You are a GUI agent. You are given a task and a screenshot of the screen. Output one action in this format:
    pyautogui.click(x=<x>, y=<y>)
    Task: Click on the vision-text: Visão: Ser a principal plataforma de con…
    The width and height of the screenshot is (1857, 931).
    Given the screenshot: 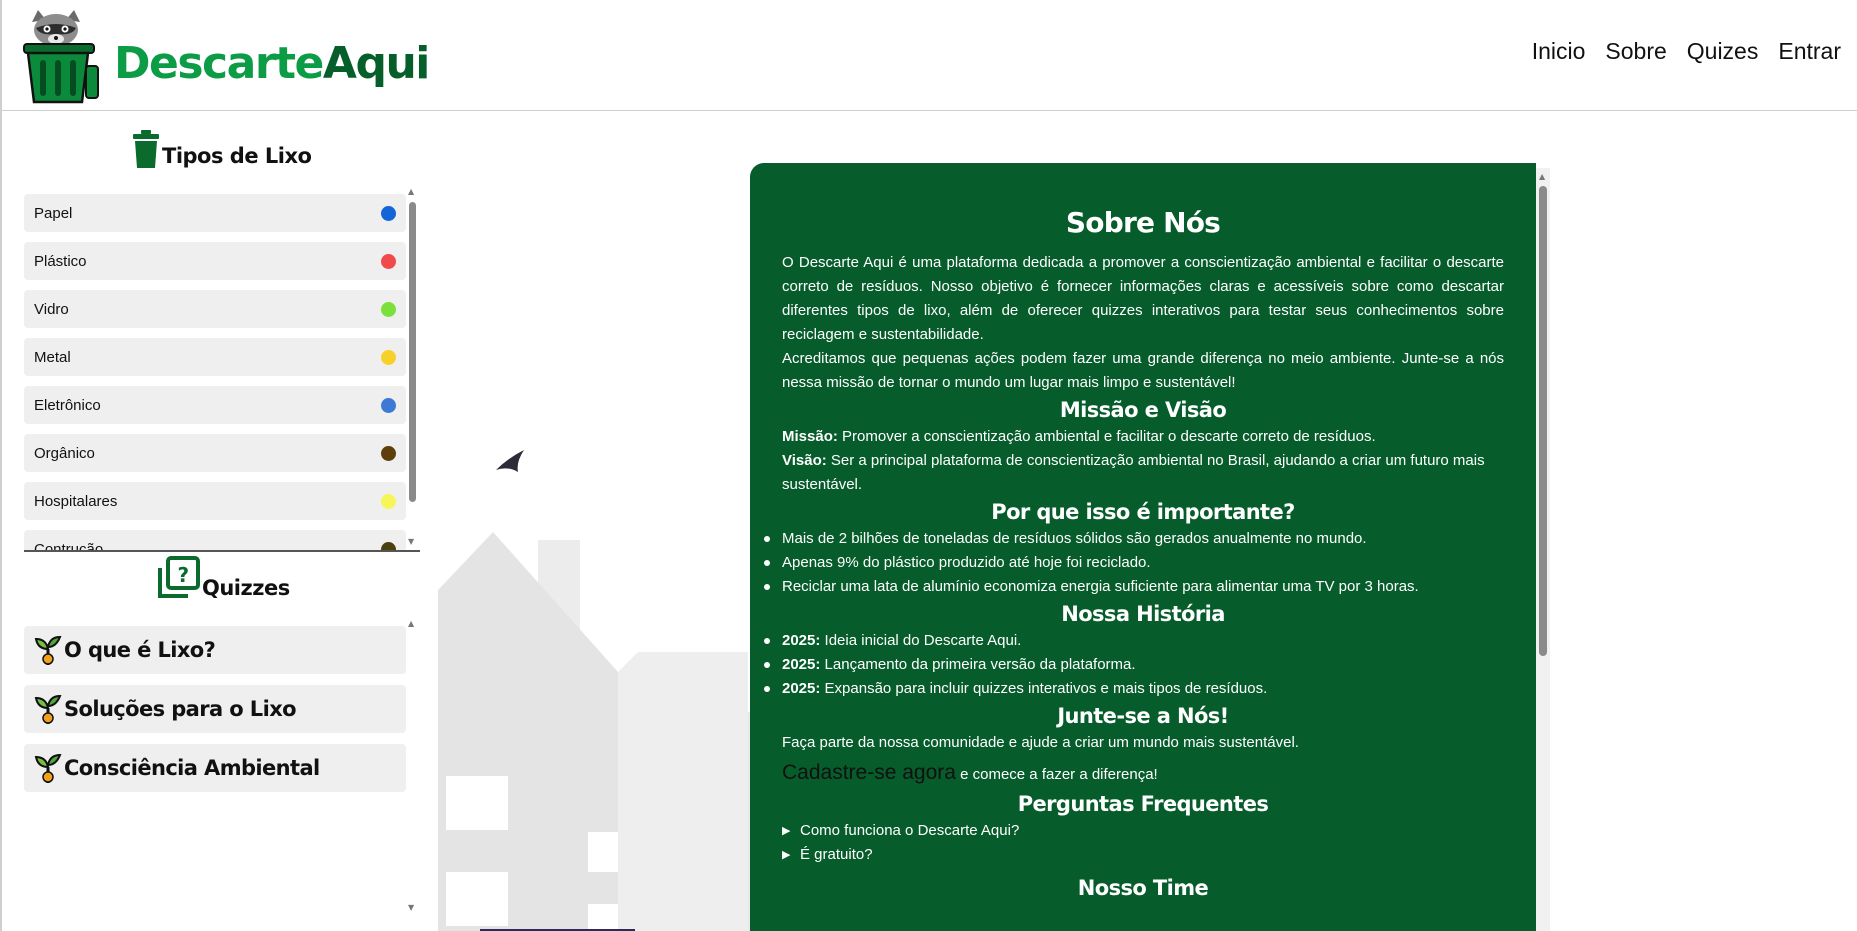 What is the action you would take?
    pyautogui.click(x=1143, y=473)
    